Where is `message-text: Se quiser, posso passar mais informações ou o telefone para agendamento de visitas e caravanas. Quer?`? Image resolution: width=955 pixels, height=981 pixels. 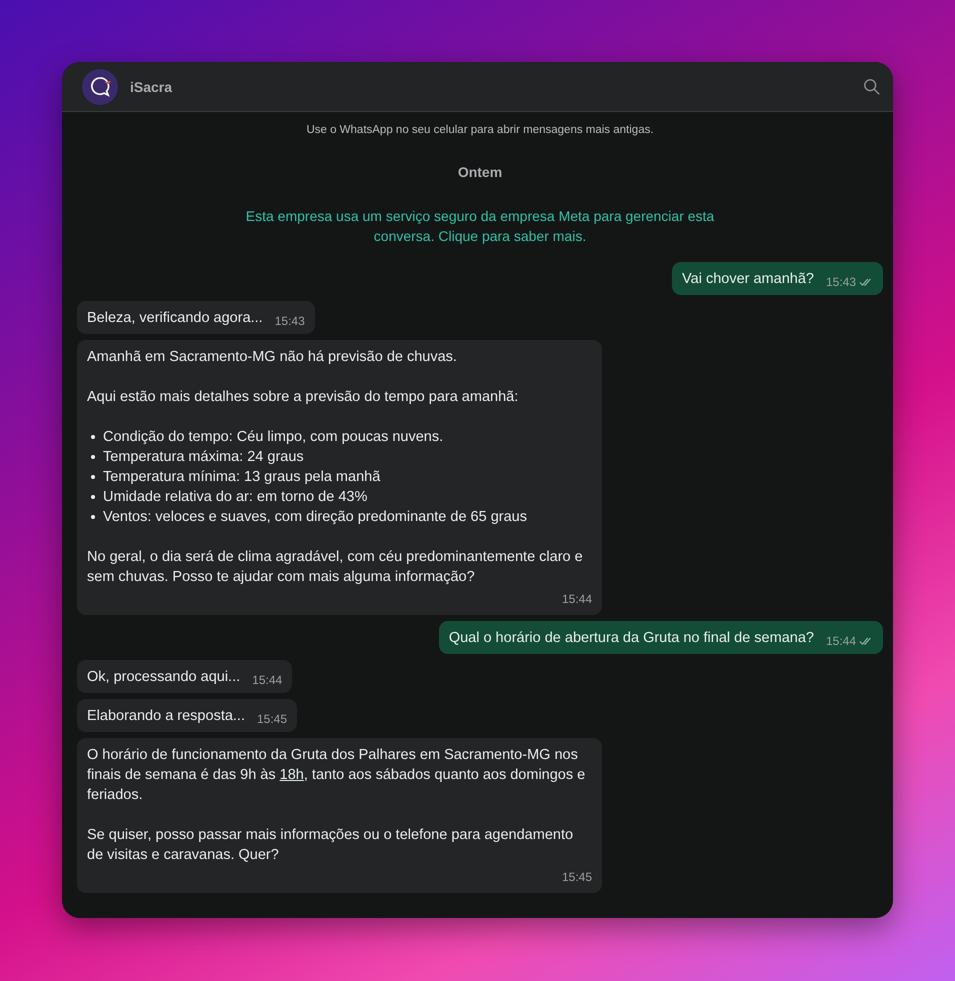 message-text: Se quiser, posso passar mais informações ou o telefone para agendamento de visitas e caravanas. Quer? is located at coordinates (330, 845).